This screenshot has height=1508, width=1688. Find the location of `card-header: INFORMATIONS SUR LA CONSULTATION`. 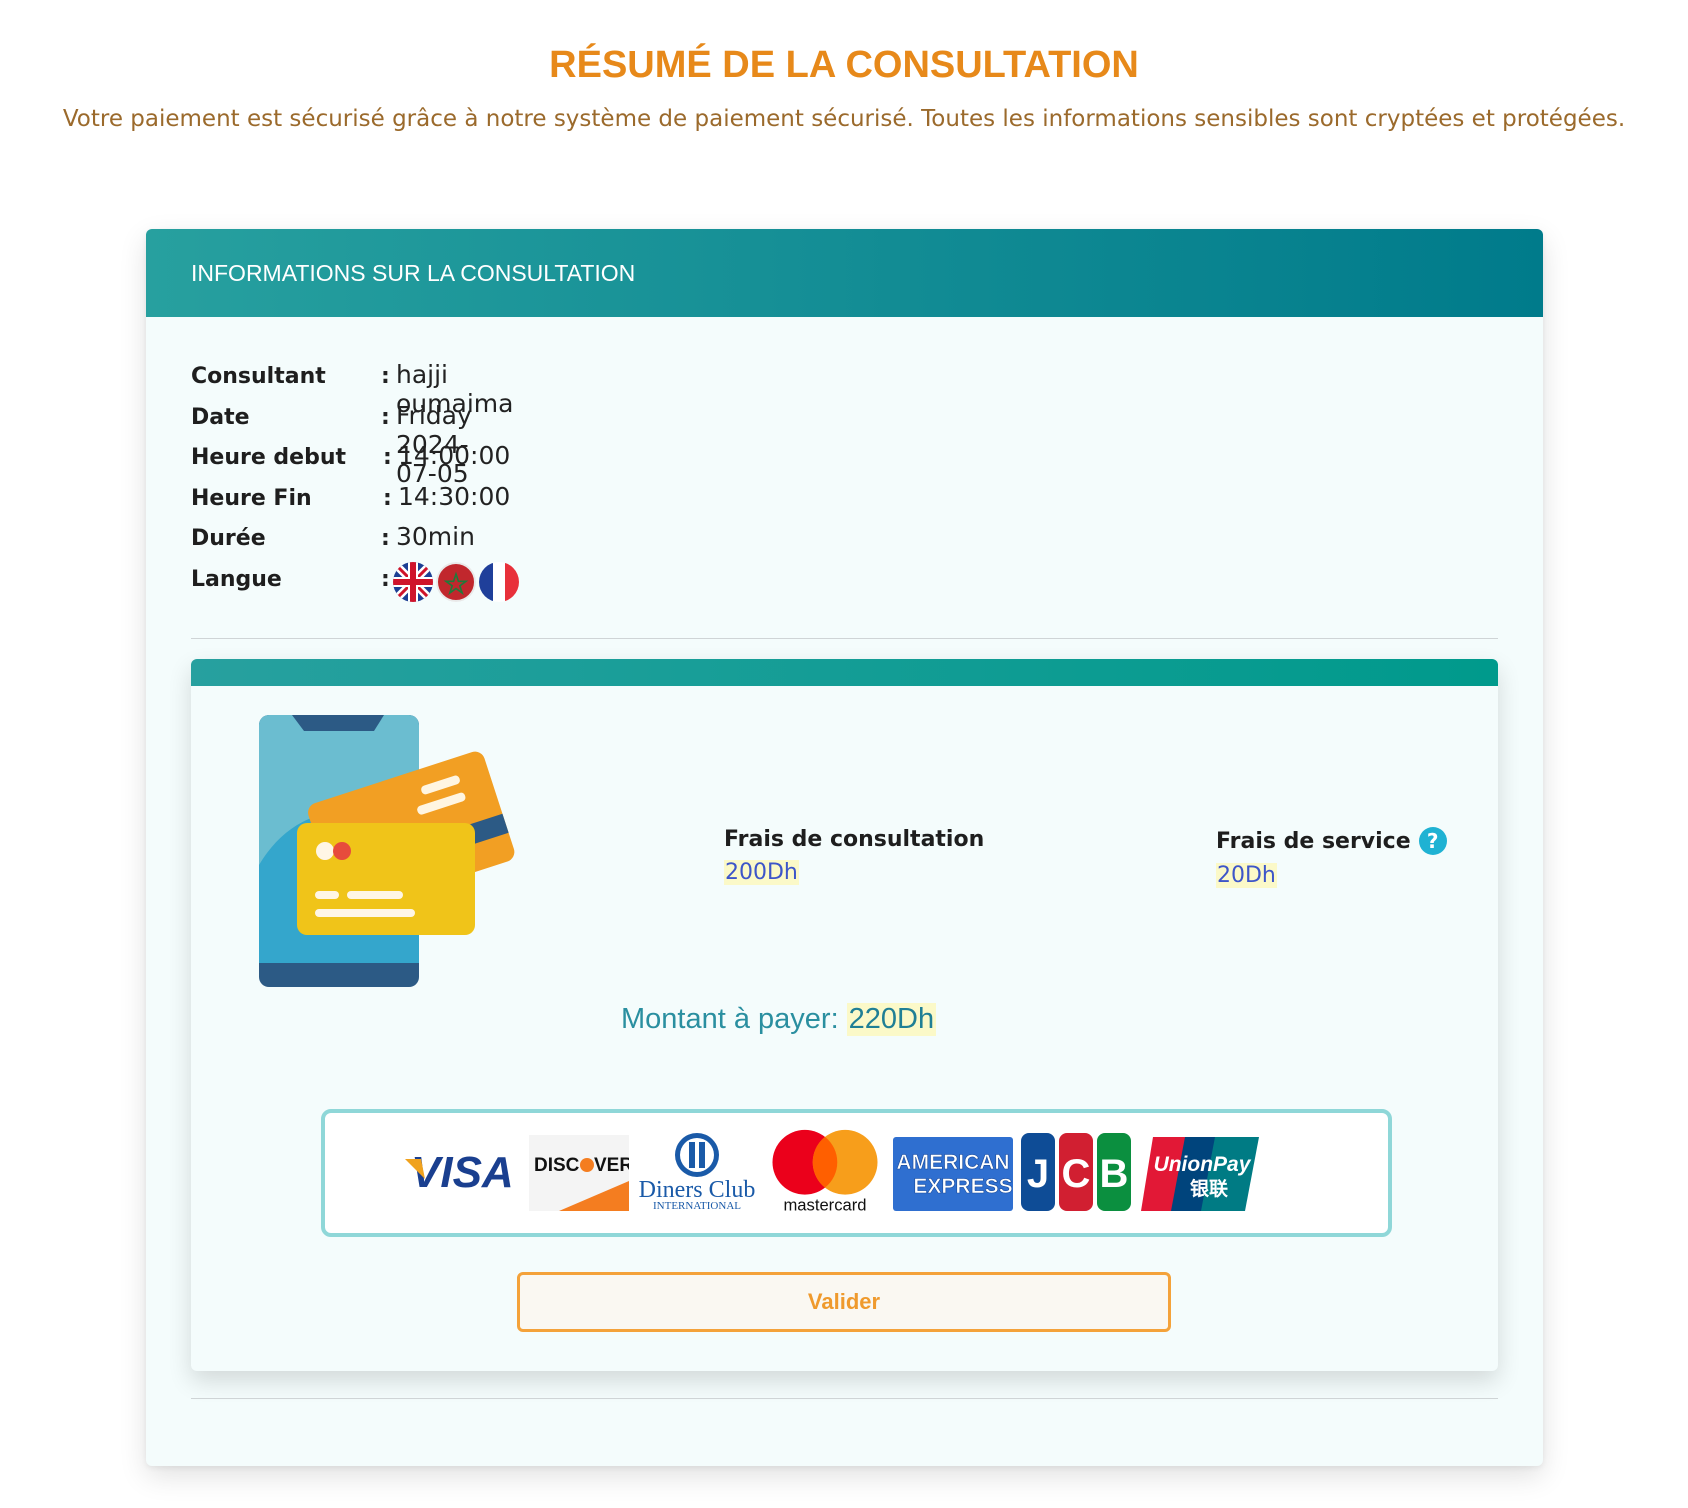

card-header: INFORMATIONS SUR LA CONSULTATION is located at coordinates (844, 273).